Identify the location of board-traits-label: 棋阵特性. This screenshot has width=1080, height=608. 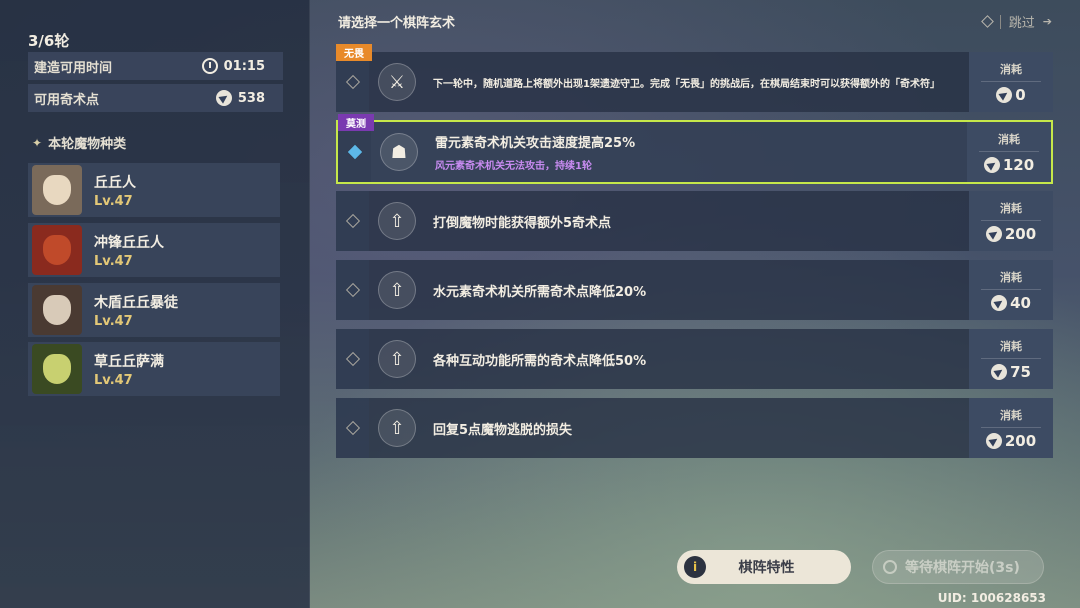
(766, 568).